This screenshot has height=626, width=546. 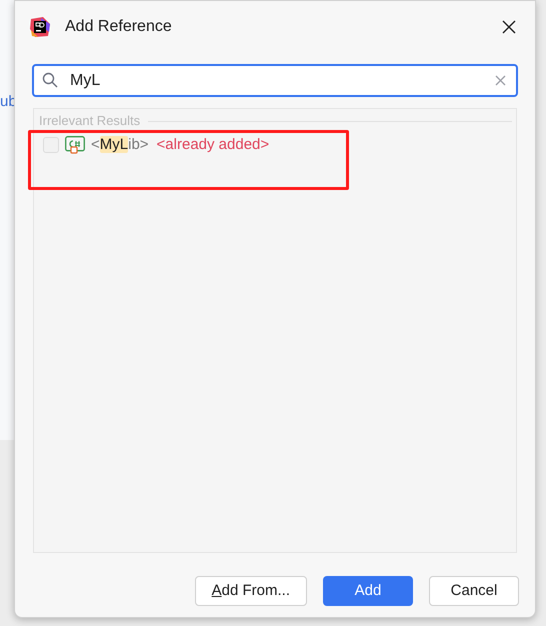 I want to click on result-name: <MyLib>, so click(x=120, y=144).